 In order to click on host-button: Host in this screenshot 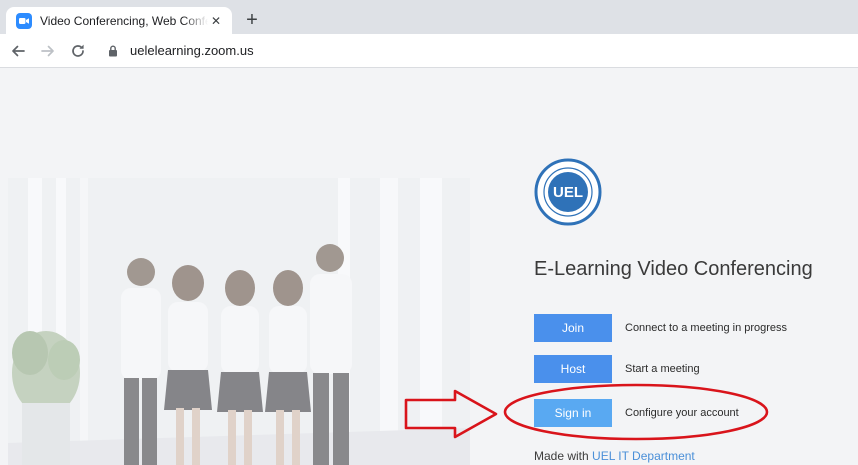, I will do `click(573, 369)`.